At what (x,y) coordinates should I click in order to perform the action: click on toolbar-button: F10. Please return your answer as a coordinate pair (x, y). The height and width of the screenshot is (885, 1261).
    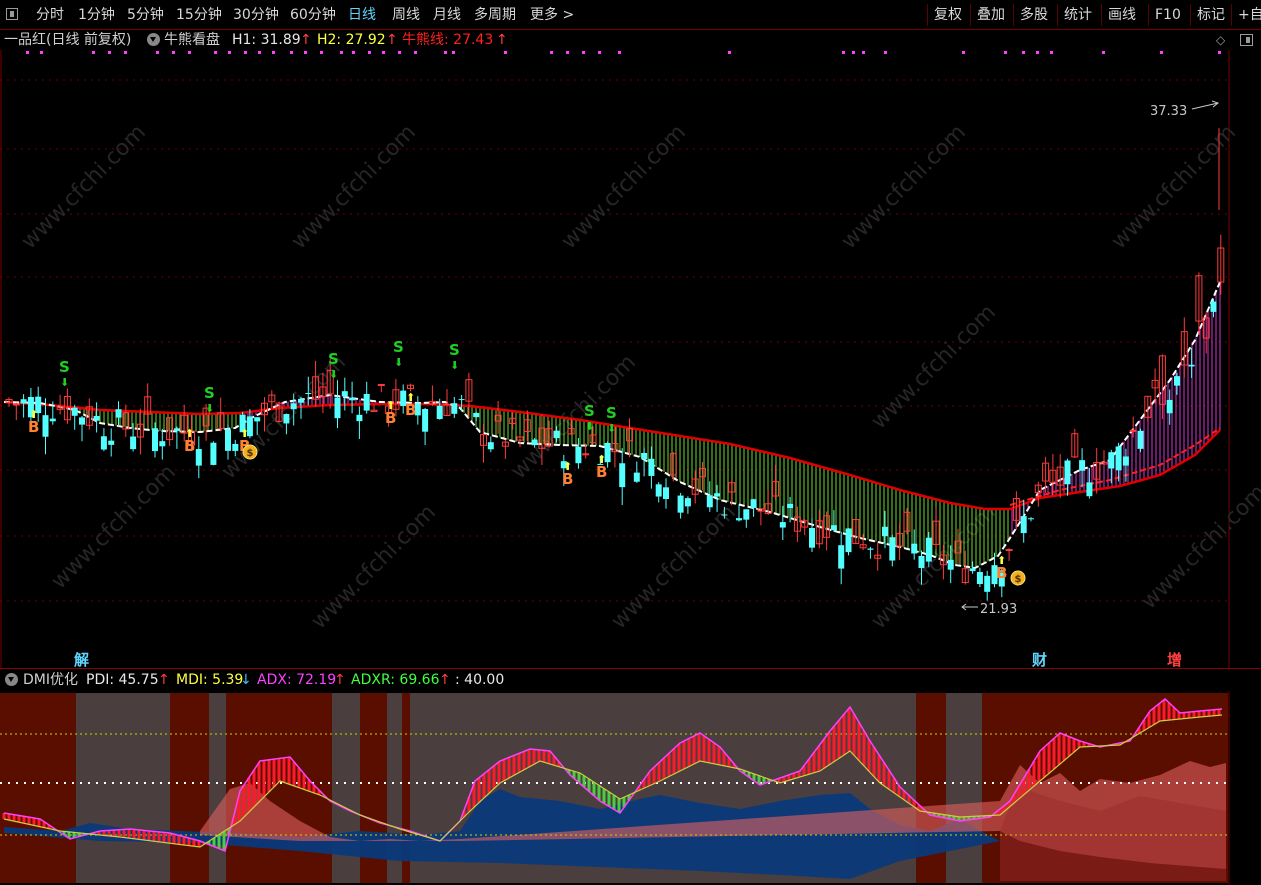
    Looking at the image, I should click on (1168, 15).